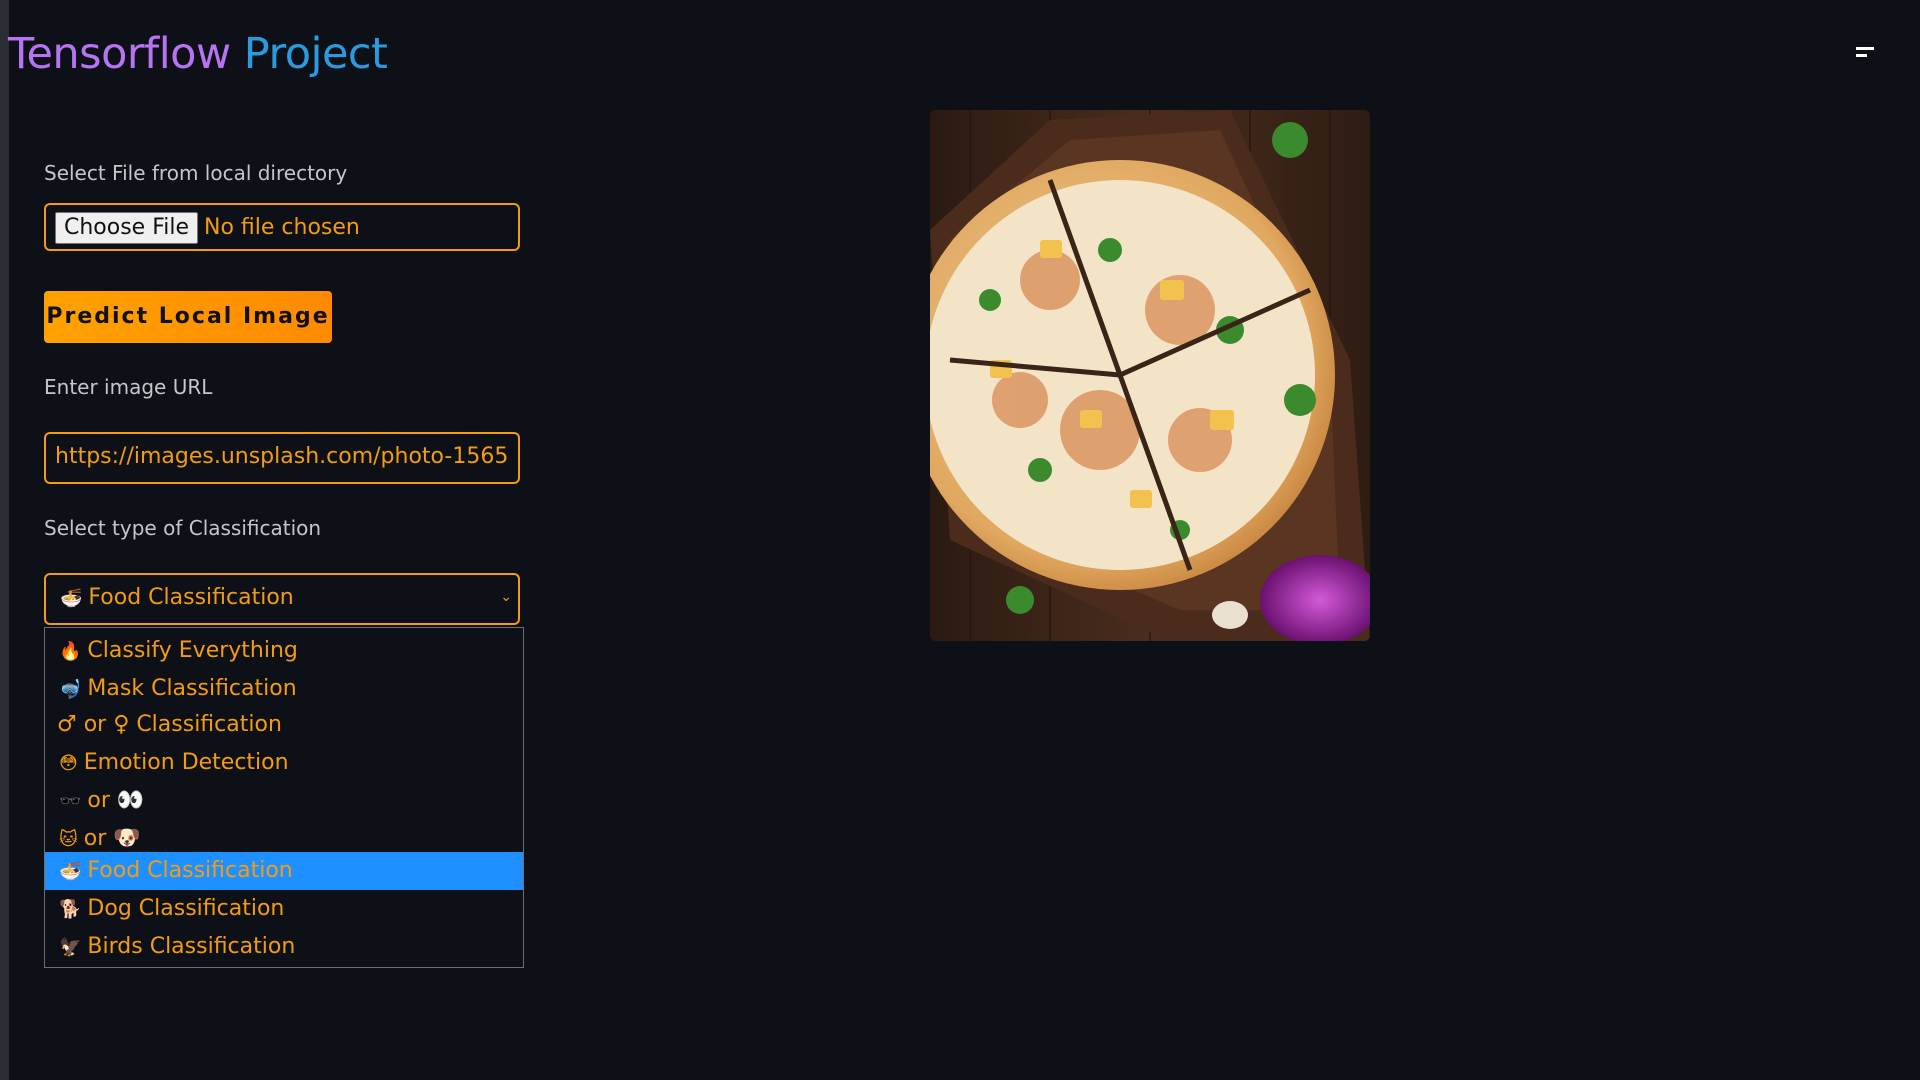  I want to click on option-emotion-detection: 😳 Emotion Detection, so click(284, 763).